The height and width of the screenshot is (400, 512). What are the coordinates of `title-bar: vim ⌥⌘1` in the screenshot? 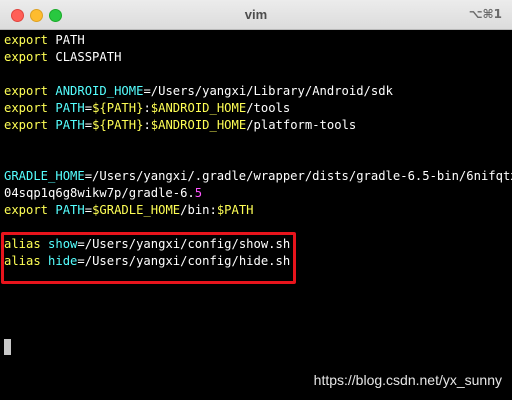 It's located at (256, 15).